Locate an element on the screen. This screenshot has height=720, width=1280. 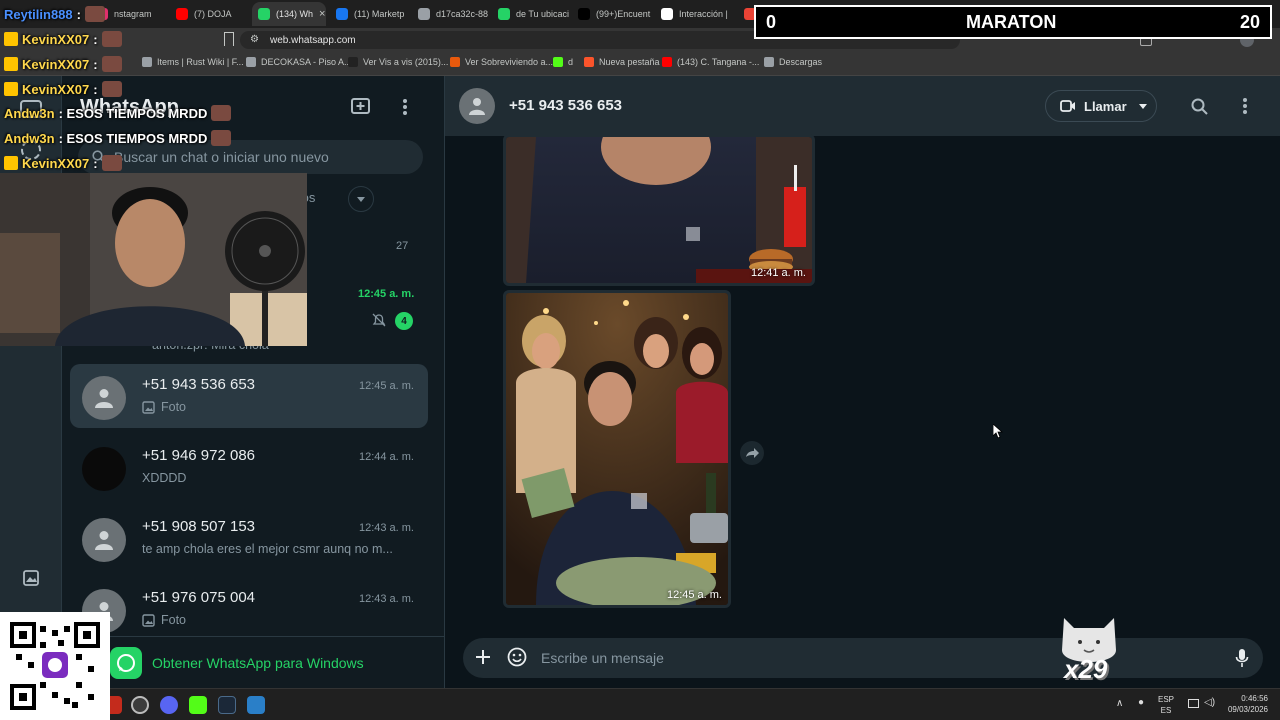
browser-tab: d17ca32c-88 is located at coordinates (451, 14).